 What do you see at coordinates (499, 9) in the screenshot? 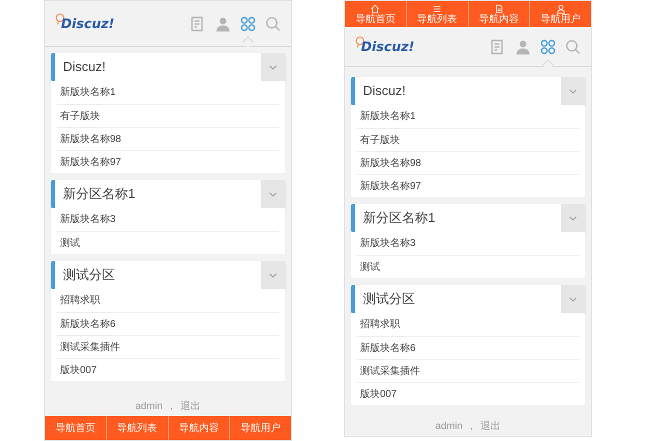
I see `document-icon` at bounding box center [499, 9].